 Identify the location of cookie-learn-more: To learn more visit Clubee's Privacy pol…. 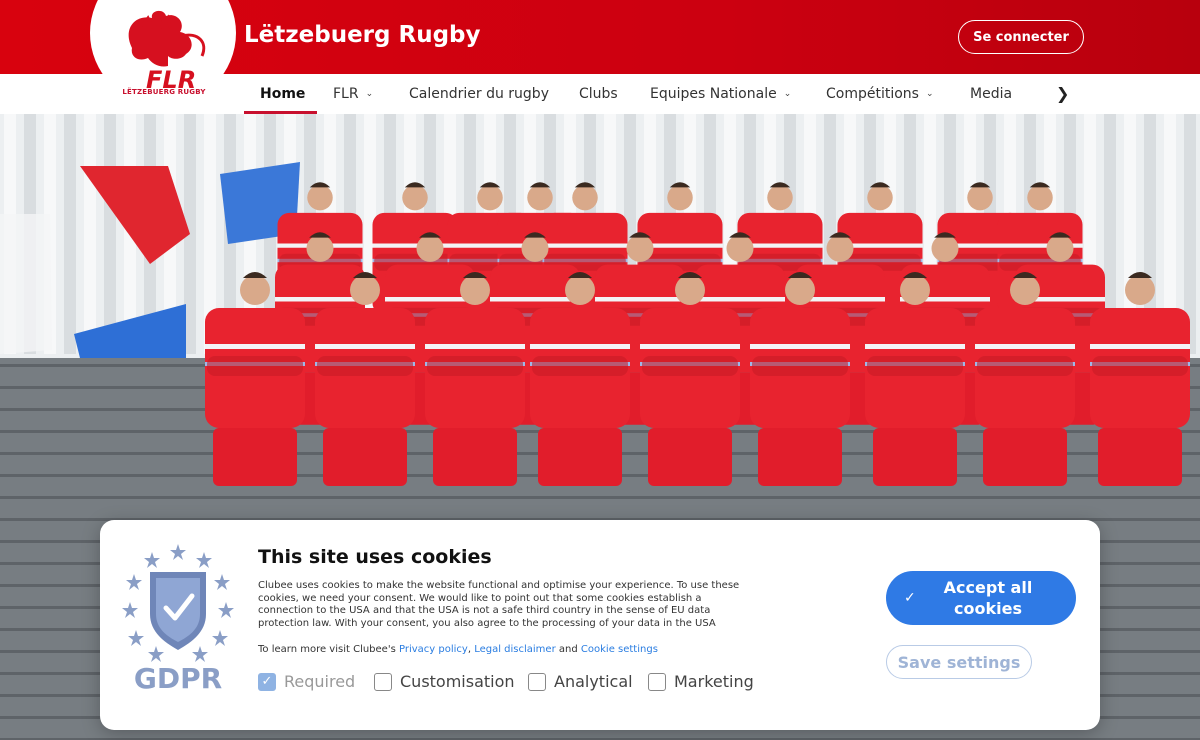
(458, 649).